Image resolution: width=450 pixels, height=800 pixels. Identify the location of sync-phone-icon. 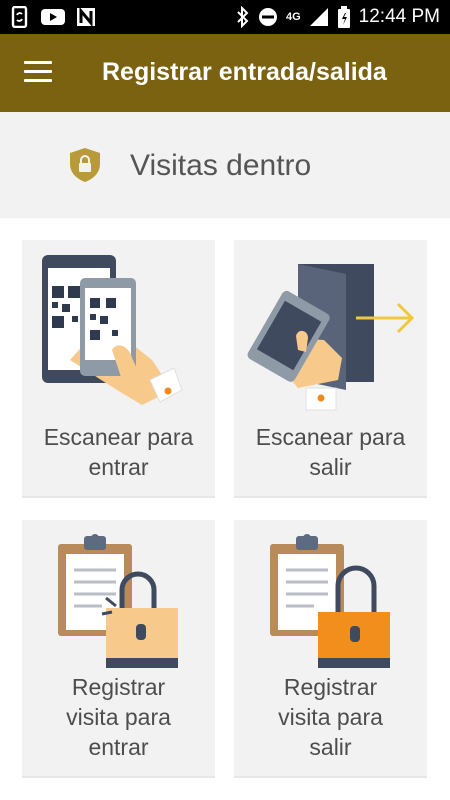
(19, 17).